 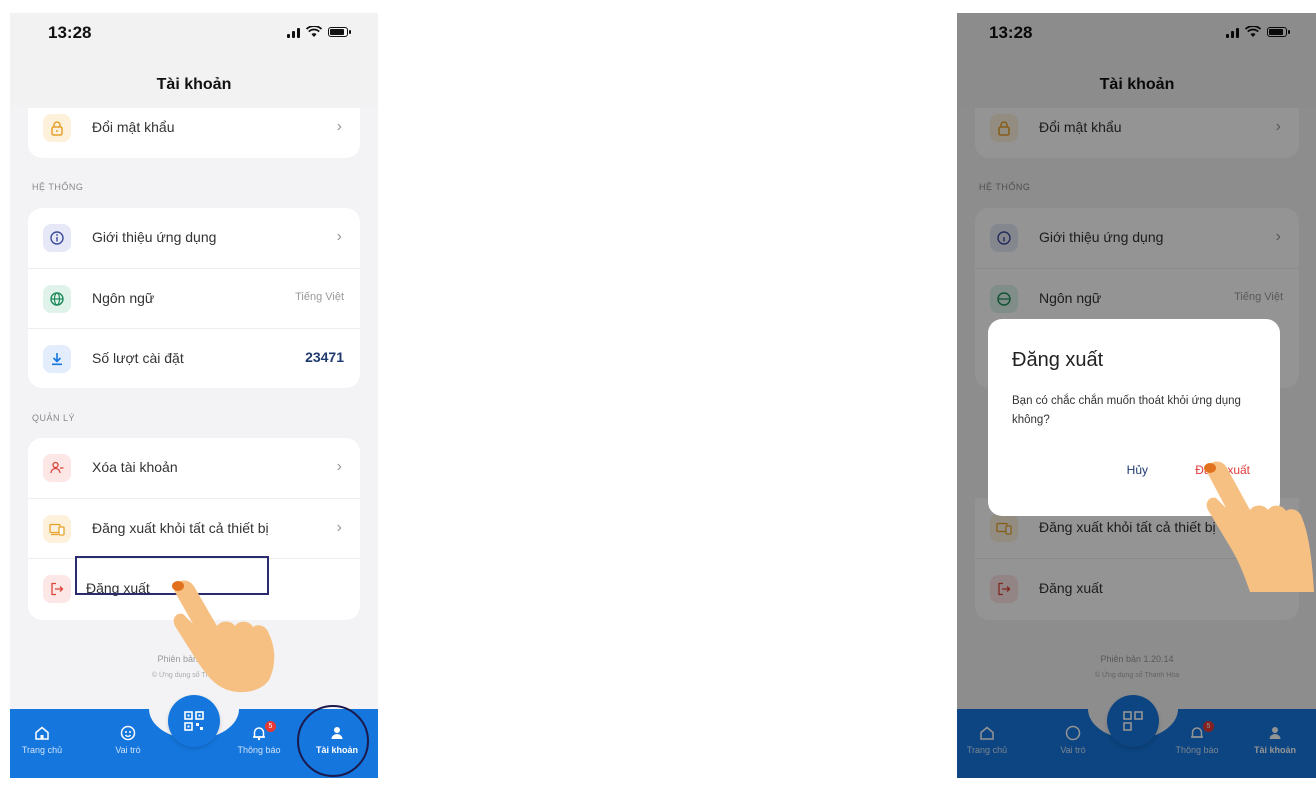 What do you see at coordinates (333, 741) in the screenshot?
I see `account-tab-highlight-circle` at bounding box center [333, 741].